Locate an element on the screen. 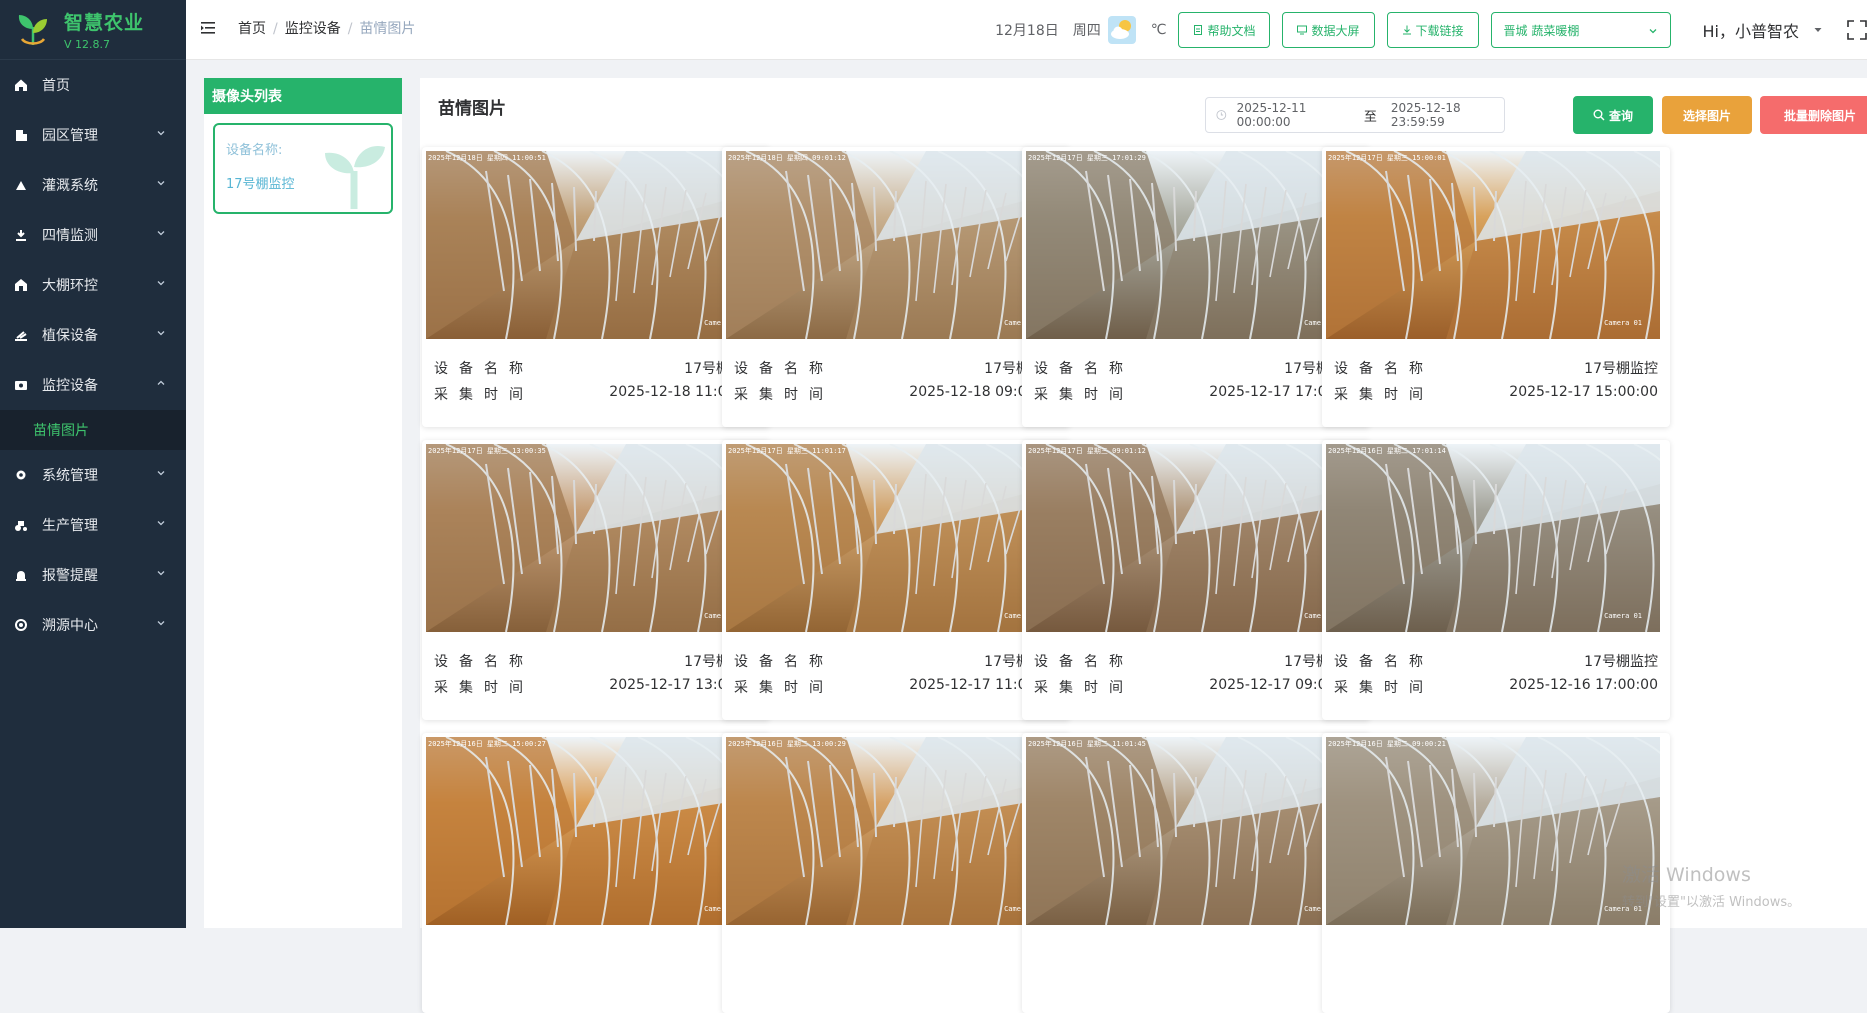 The width and height of the screenshot is (1867, 1013). date-start: 2025-12-11 00:00:00 is located at coordinates (1293, 115).